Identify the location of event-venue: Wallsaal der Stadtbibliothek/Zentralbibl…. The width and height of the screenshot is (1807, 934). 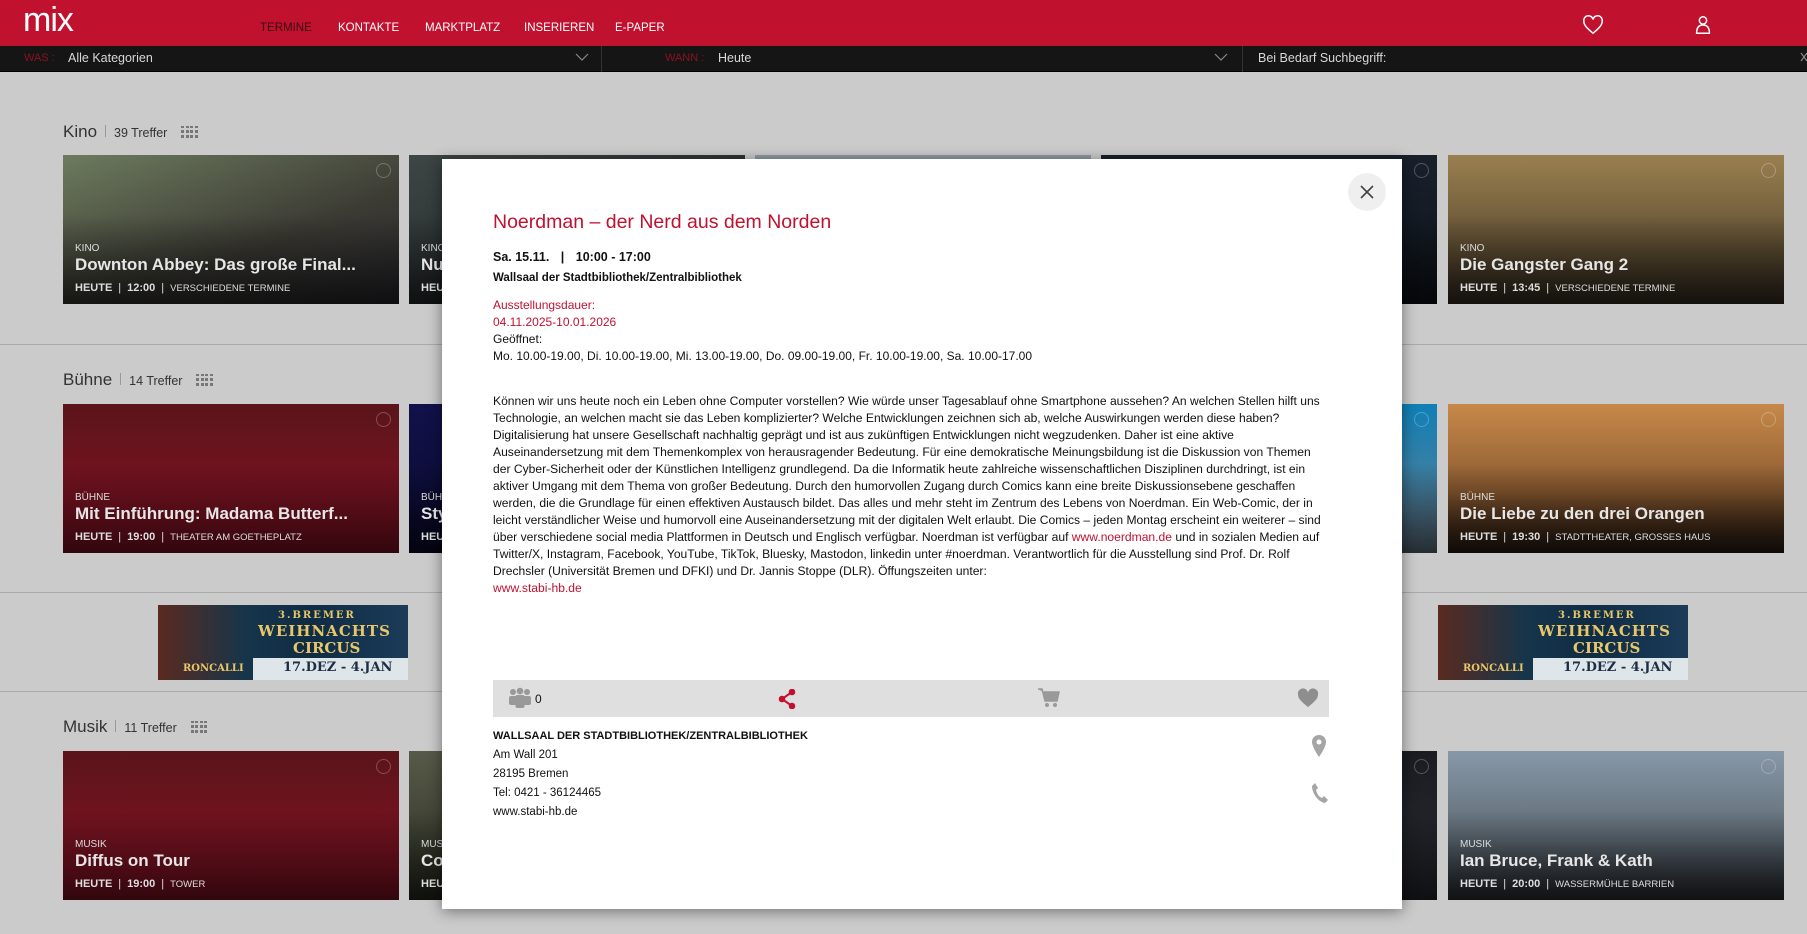
(617, 278).